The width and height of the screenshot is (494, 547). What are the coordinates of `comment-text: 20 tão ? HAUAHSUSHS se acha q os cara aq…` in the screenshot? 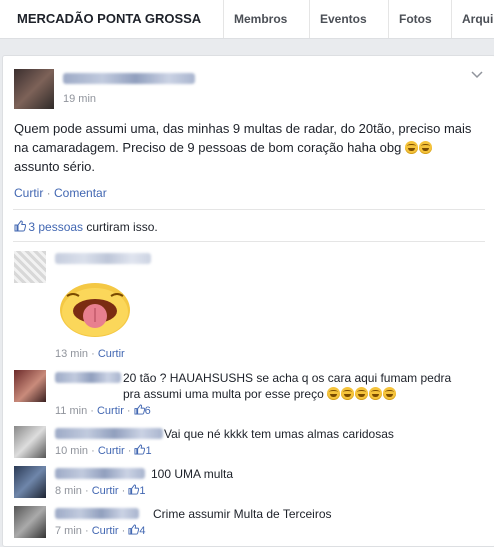 It's located at (287, 386).